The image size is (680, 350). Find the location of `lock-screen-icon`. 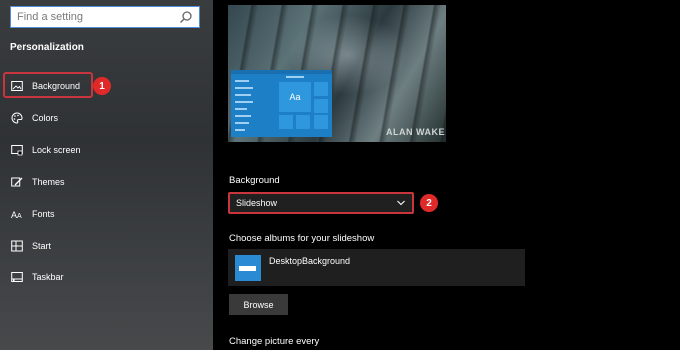

lock-screen-icon is located at coordinates (17, 150).